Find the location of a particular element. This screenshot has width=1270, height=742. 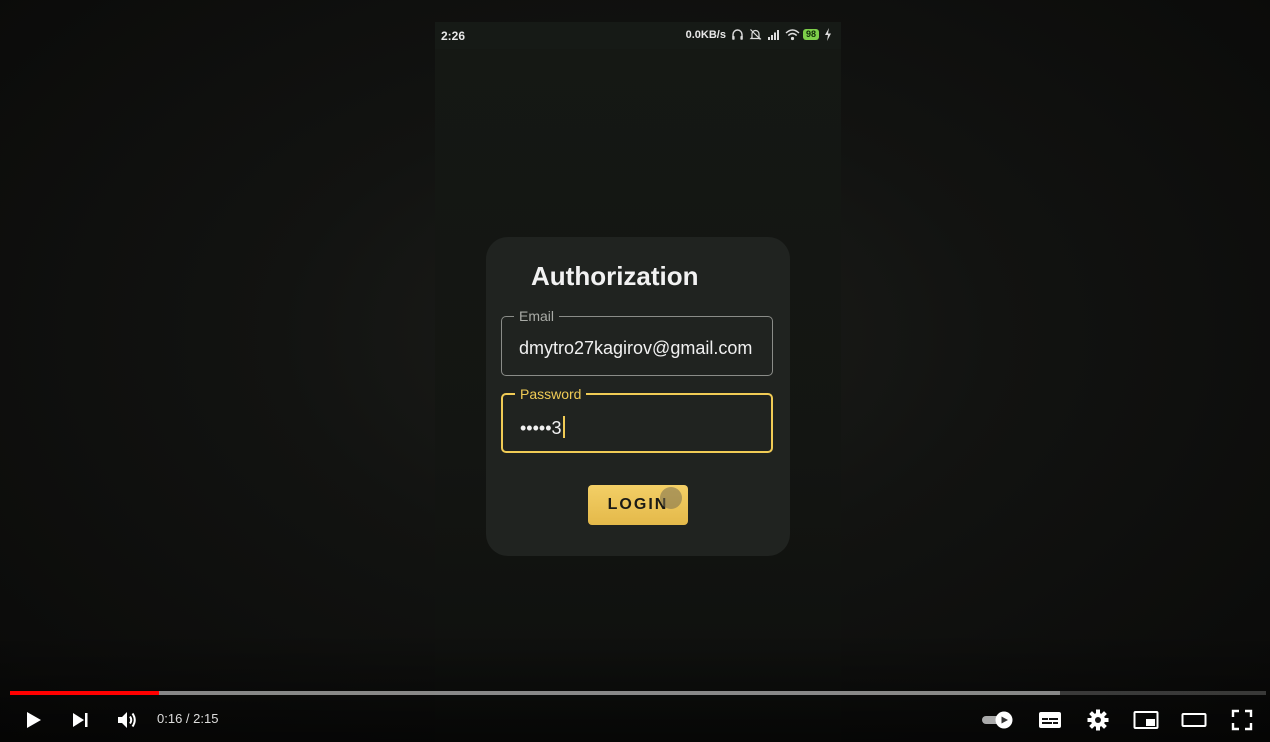

subtitles-icon is located at coordinates (1050, 720).